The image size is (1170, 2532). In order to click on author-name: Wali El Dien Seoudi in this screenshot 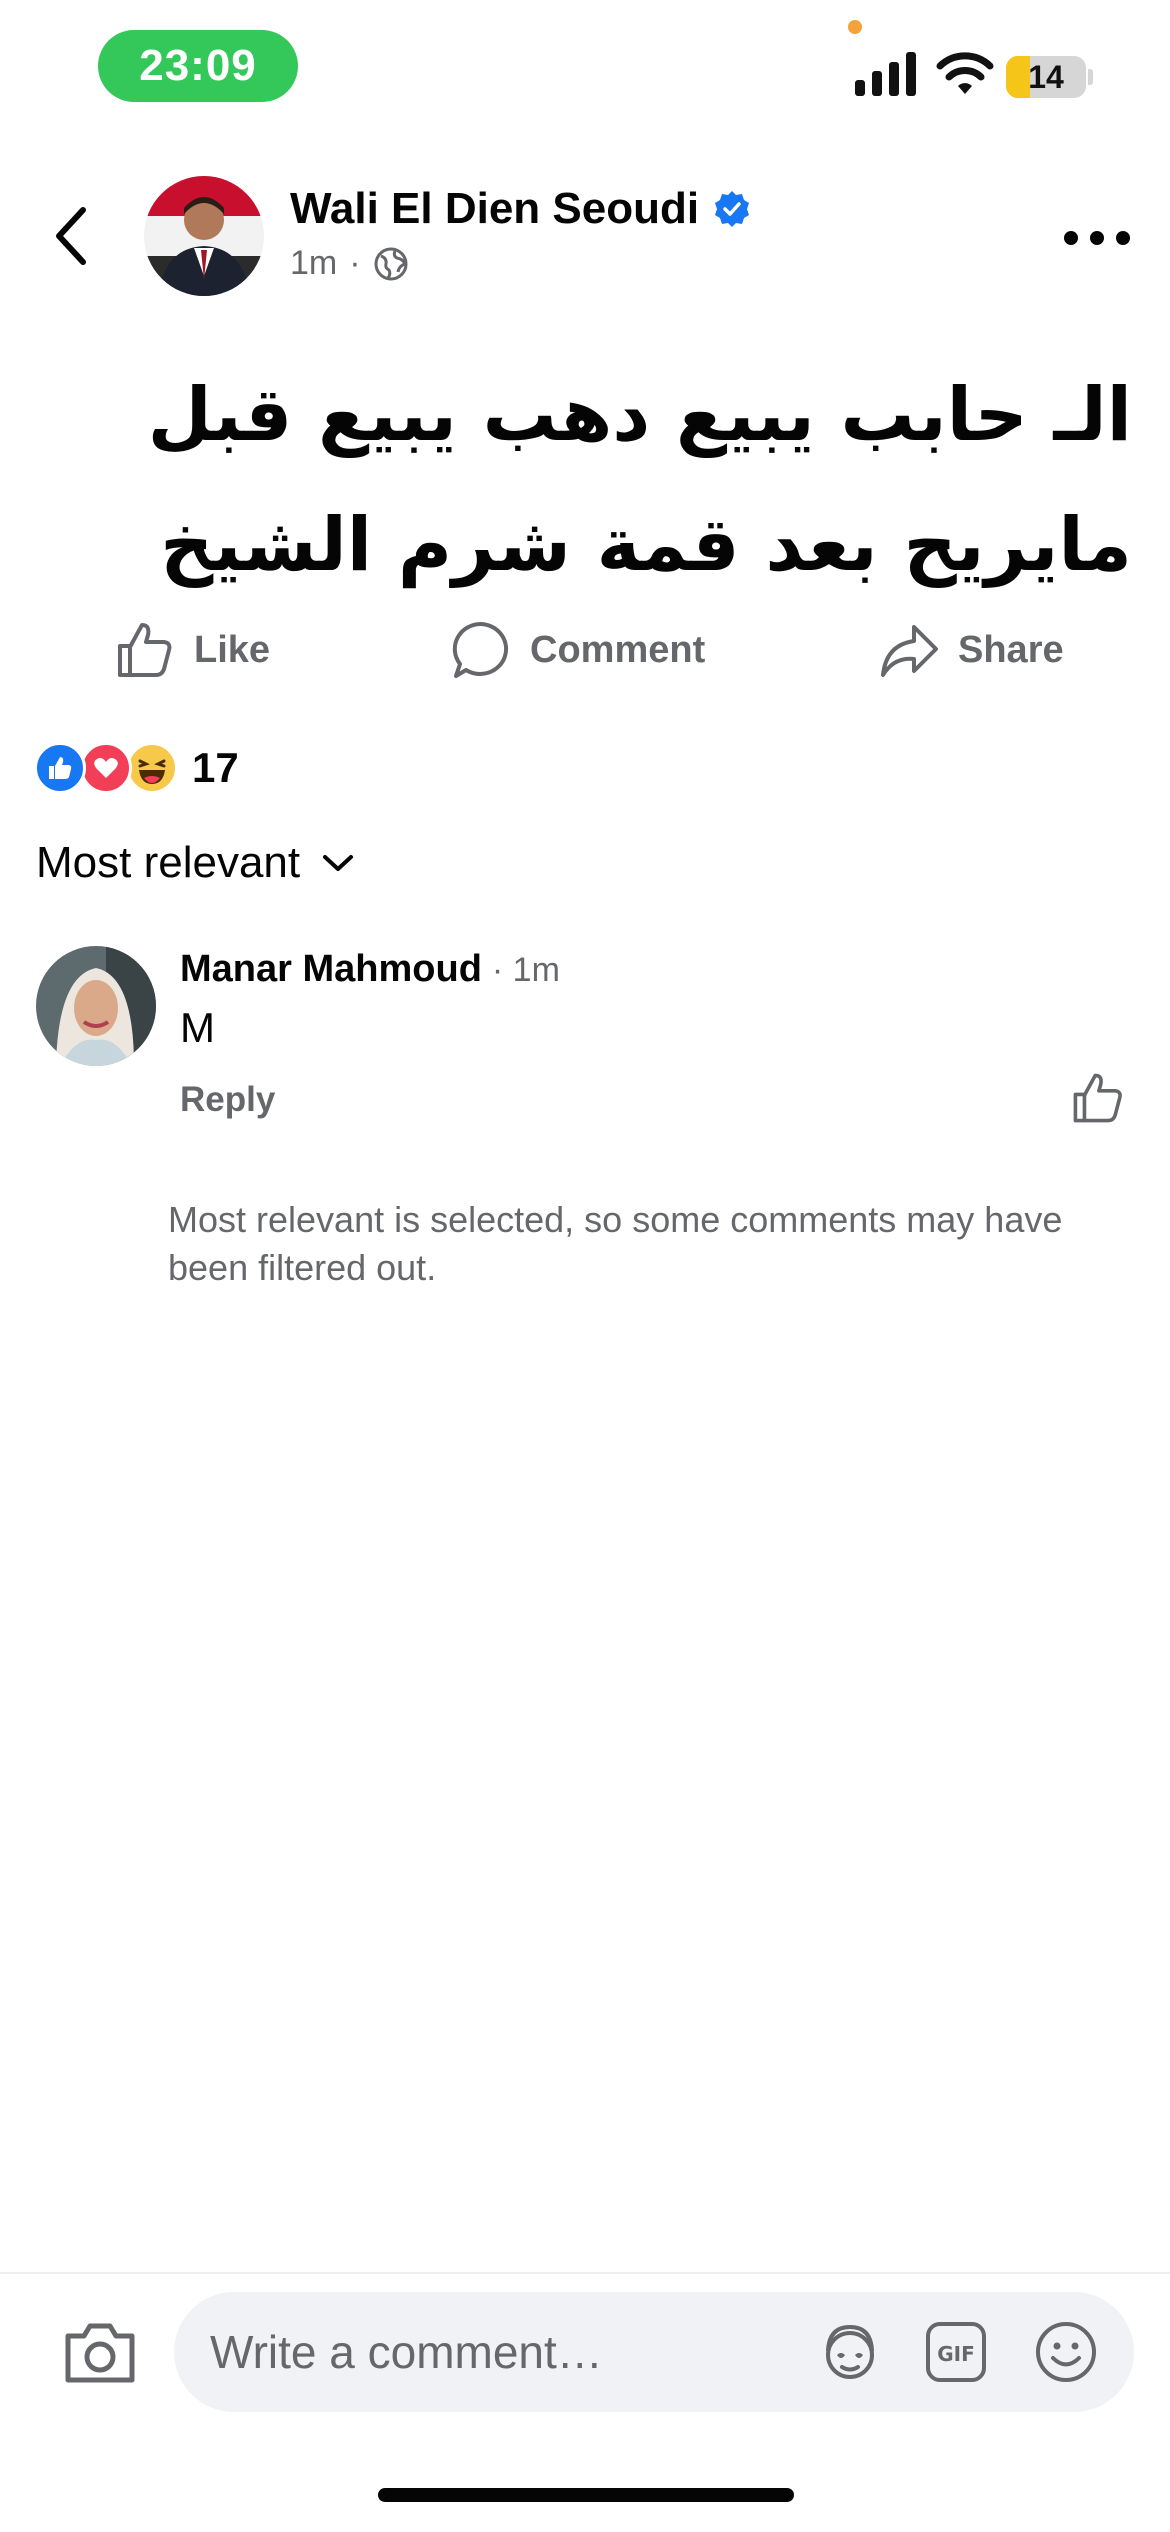, I will do `click(494, 209)`.